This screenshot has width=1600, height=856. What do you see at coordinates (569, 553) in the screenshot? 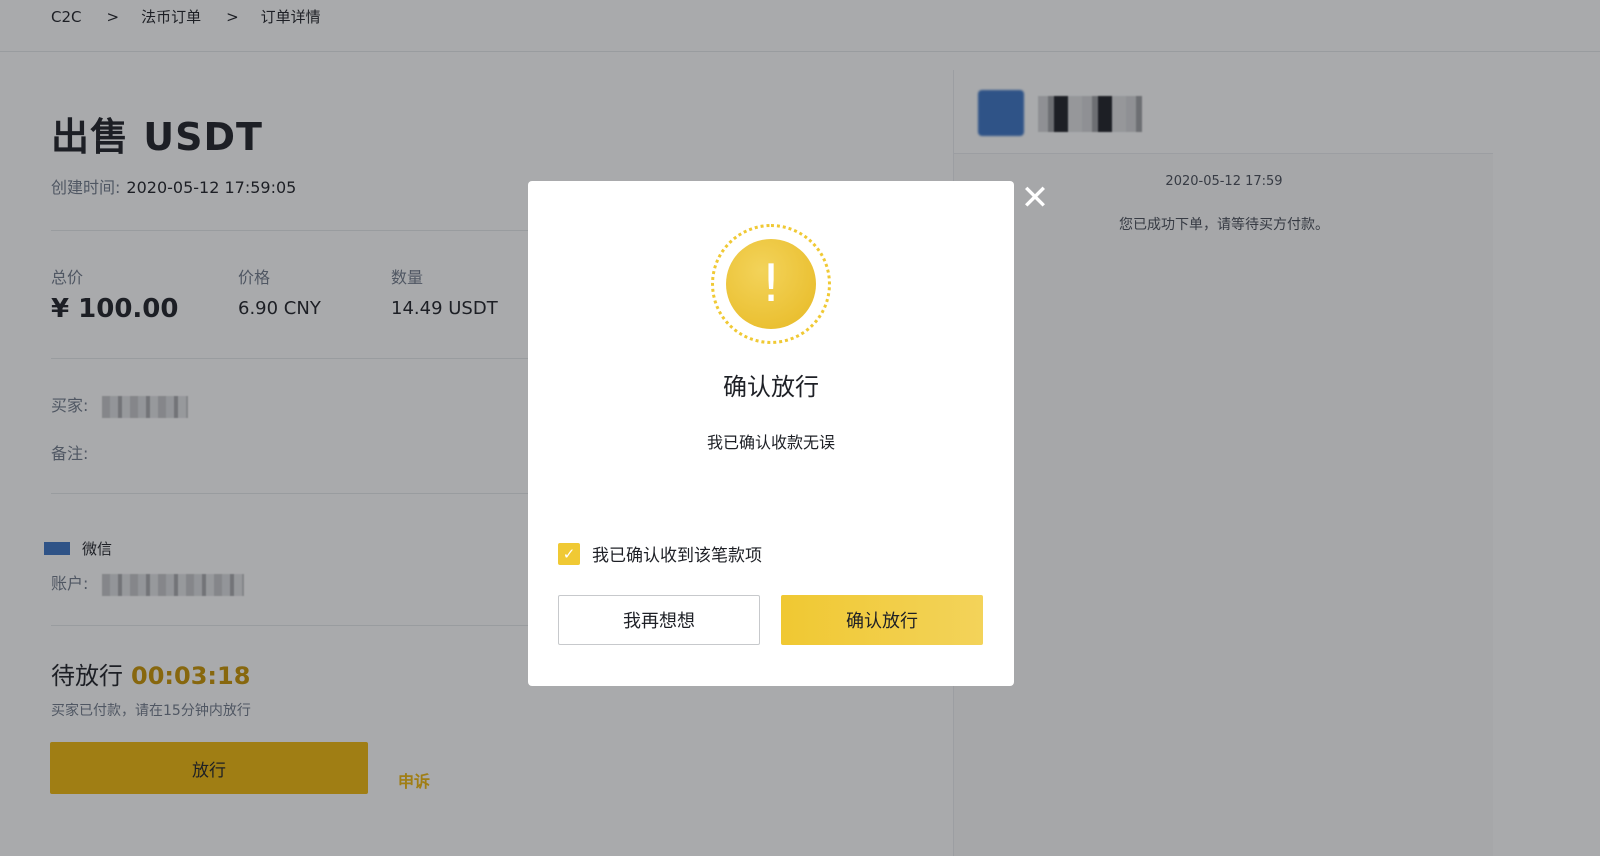
I see `confirm-received-checkbox: ✓` at bounding box center [569, 553].